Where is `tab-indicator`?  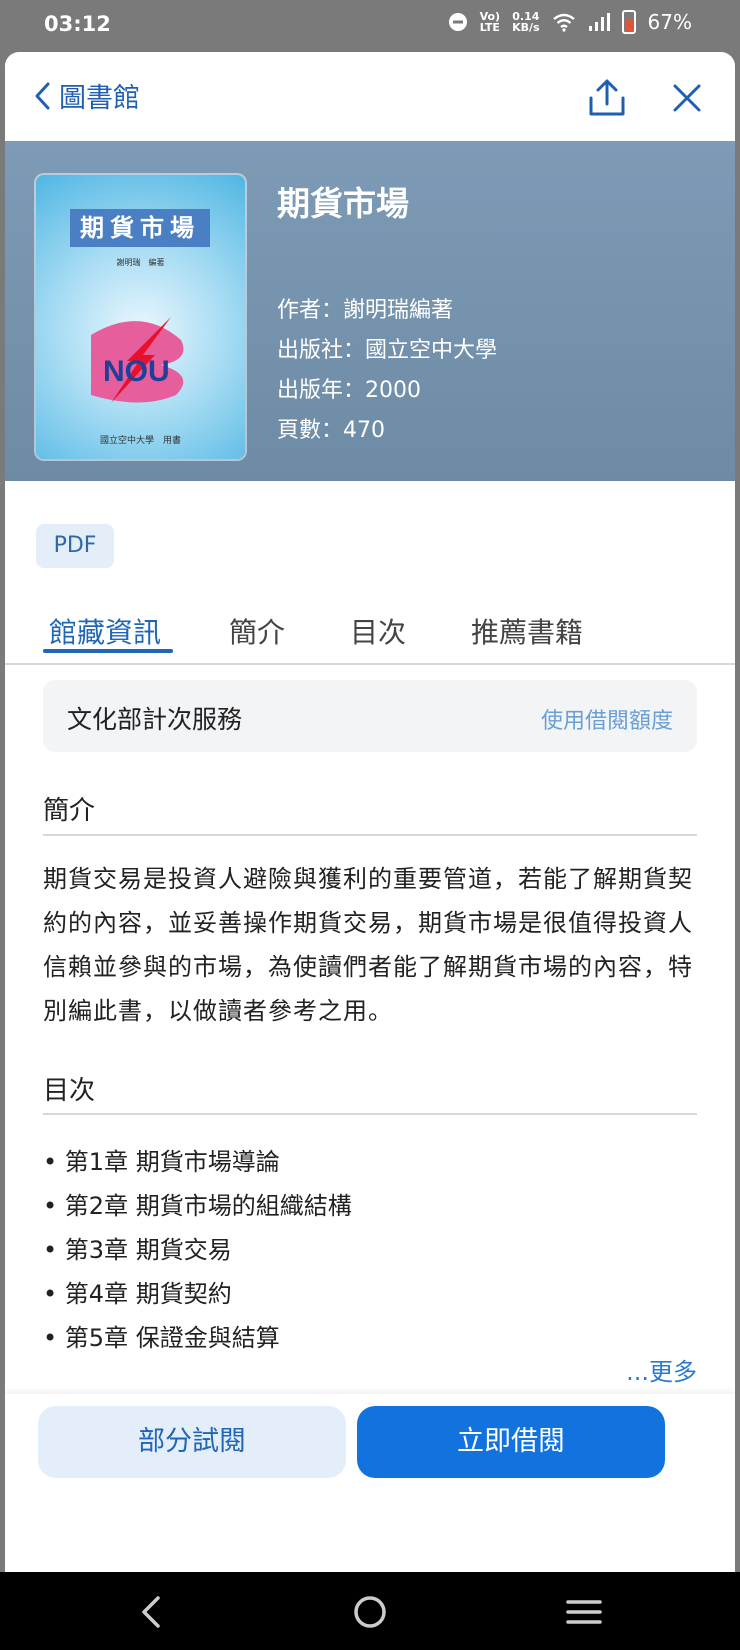 tab-indicator is located at coordinates (108, 651).